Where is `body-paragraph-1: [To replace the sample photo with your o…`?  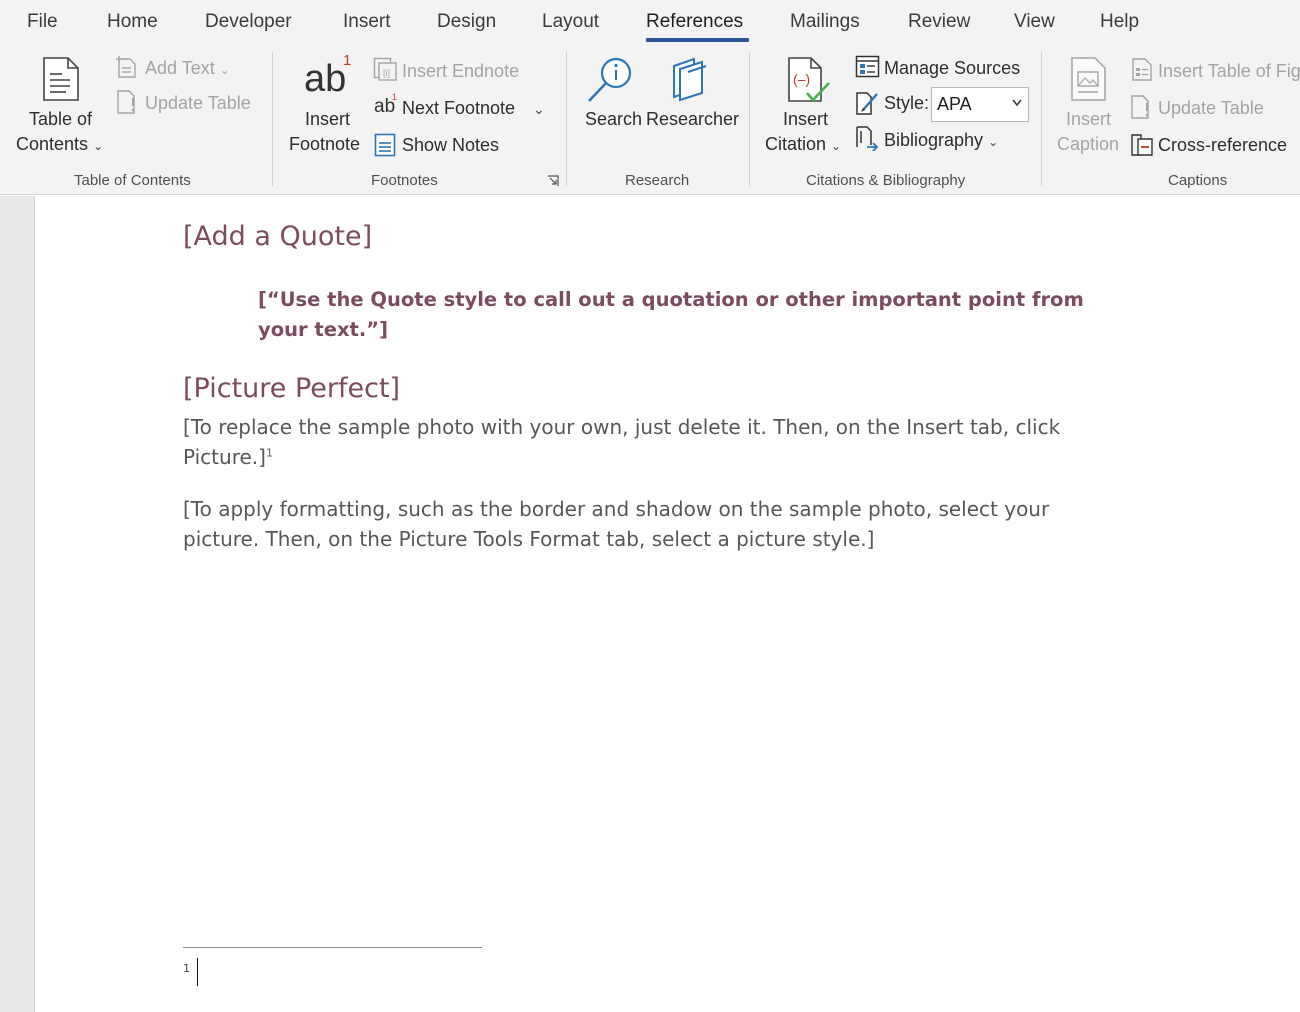 body-paragraph-1: [To replace the sample photo with your o… is located at coordinates (653, 442).